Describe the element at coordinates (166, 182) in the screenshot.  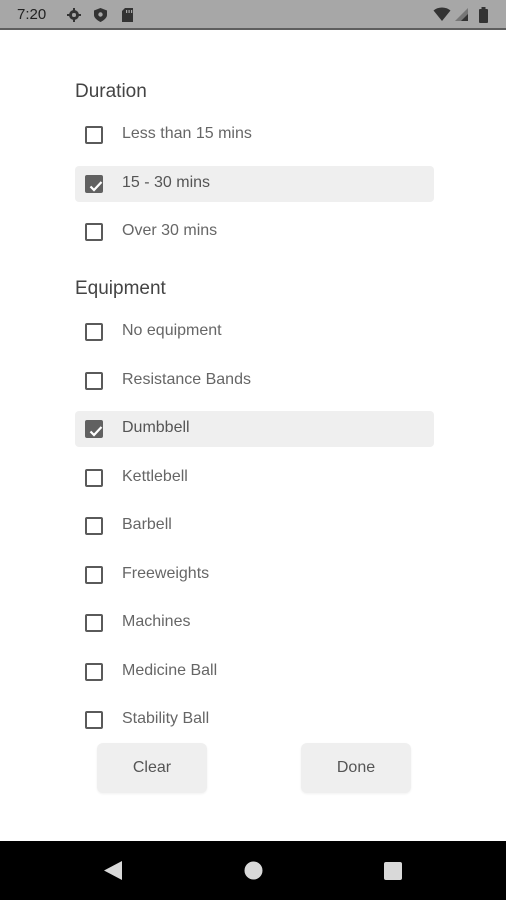
I see `option-label: 15 - 30 mins` at that location.